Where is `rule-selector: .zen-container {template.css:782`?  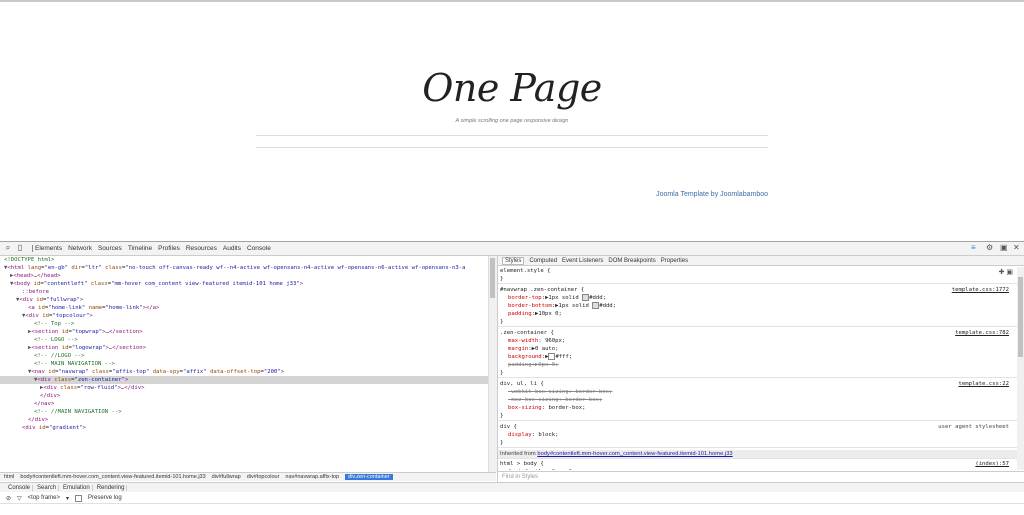 rule-selector: .zen-container {template.css:782 is located at coordinates (757, 333).